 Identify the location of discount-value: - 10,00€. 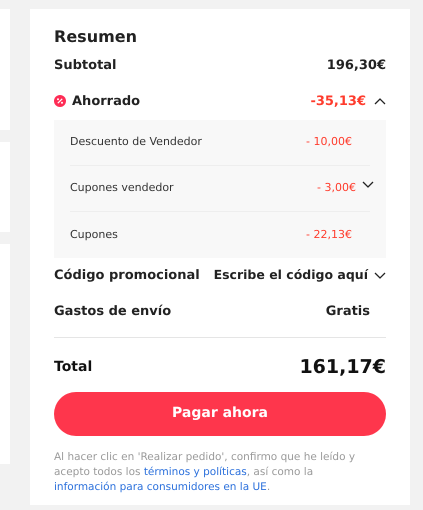
(329, 142).